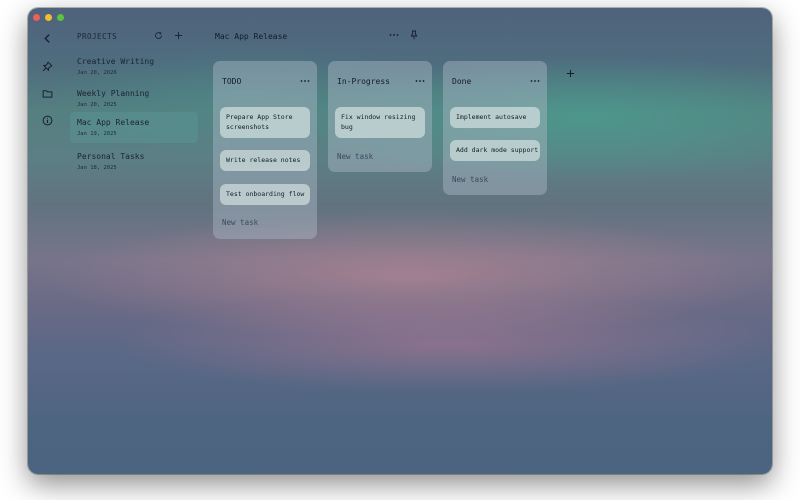 The image size is (800, 500). Describe the element at coordinates (60, 17) in the screenshot. I see `zoom-window-button` at that location.